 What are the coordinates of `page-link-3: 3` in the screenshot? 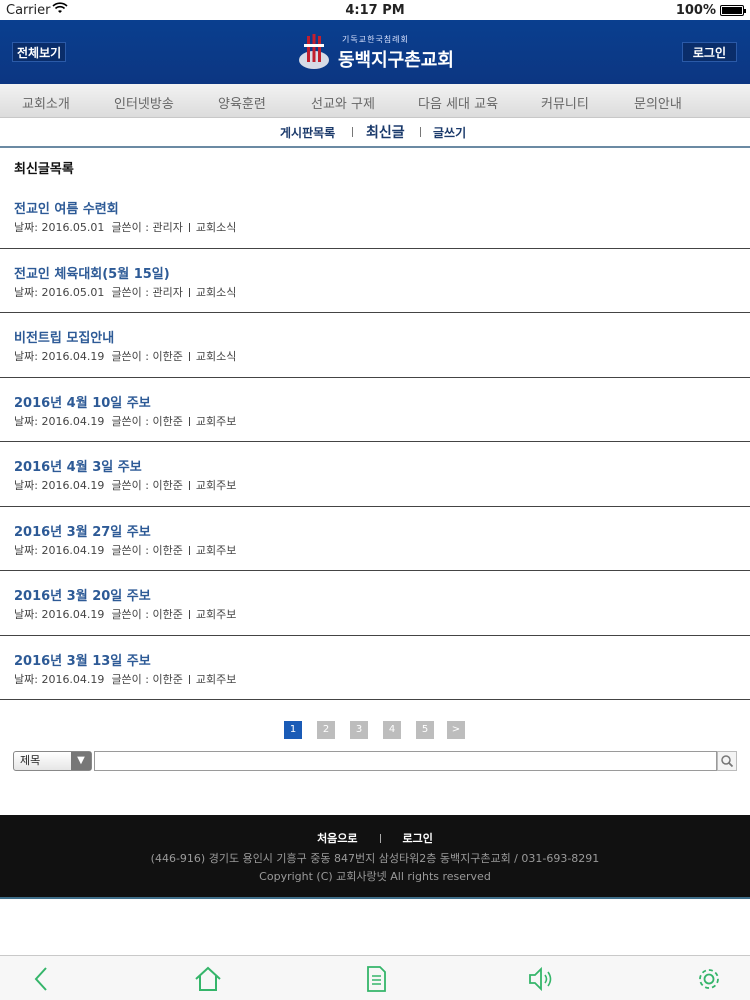 It's located at (359, 730).